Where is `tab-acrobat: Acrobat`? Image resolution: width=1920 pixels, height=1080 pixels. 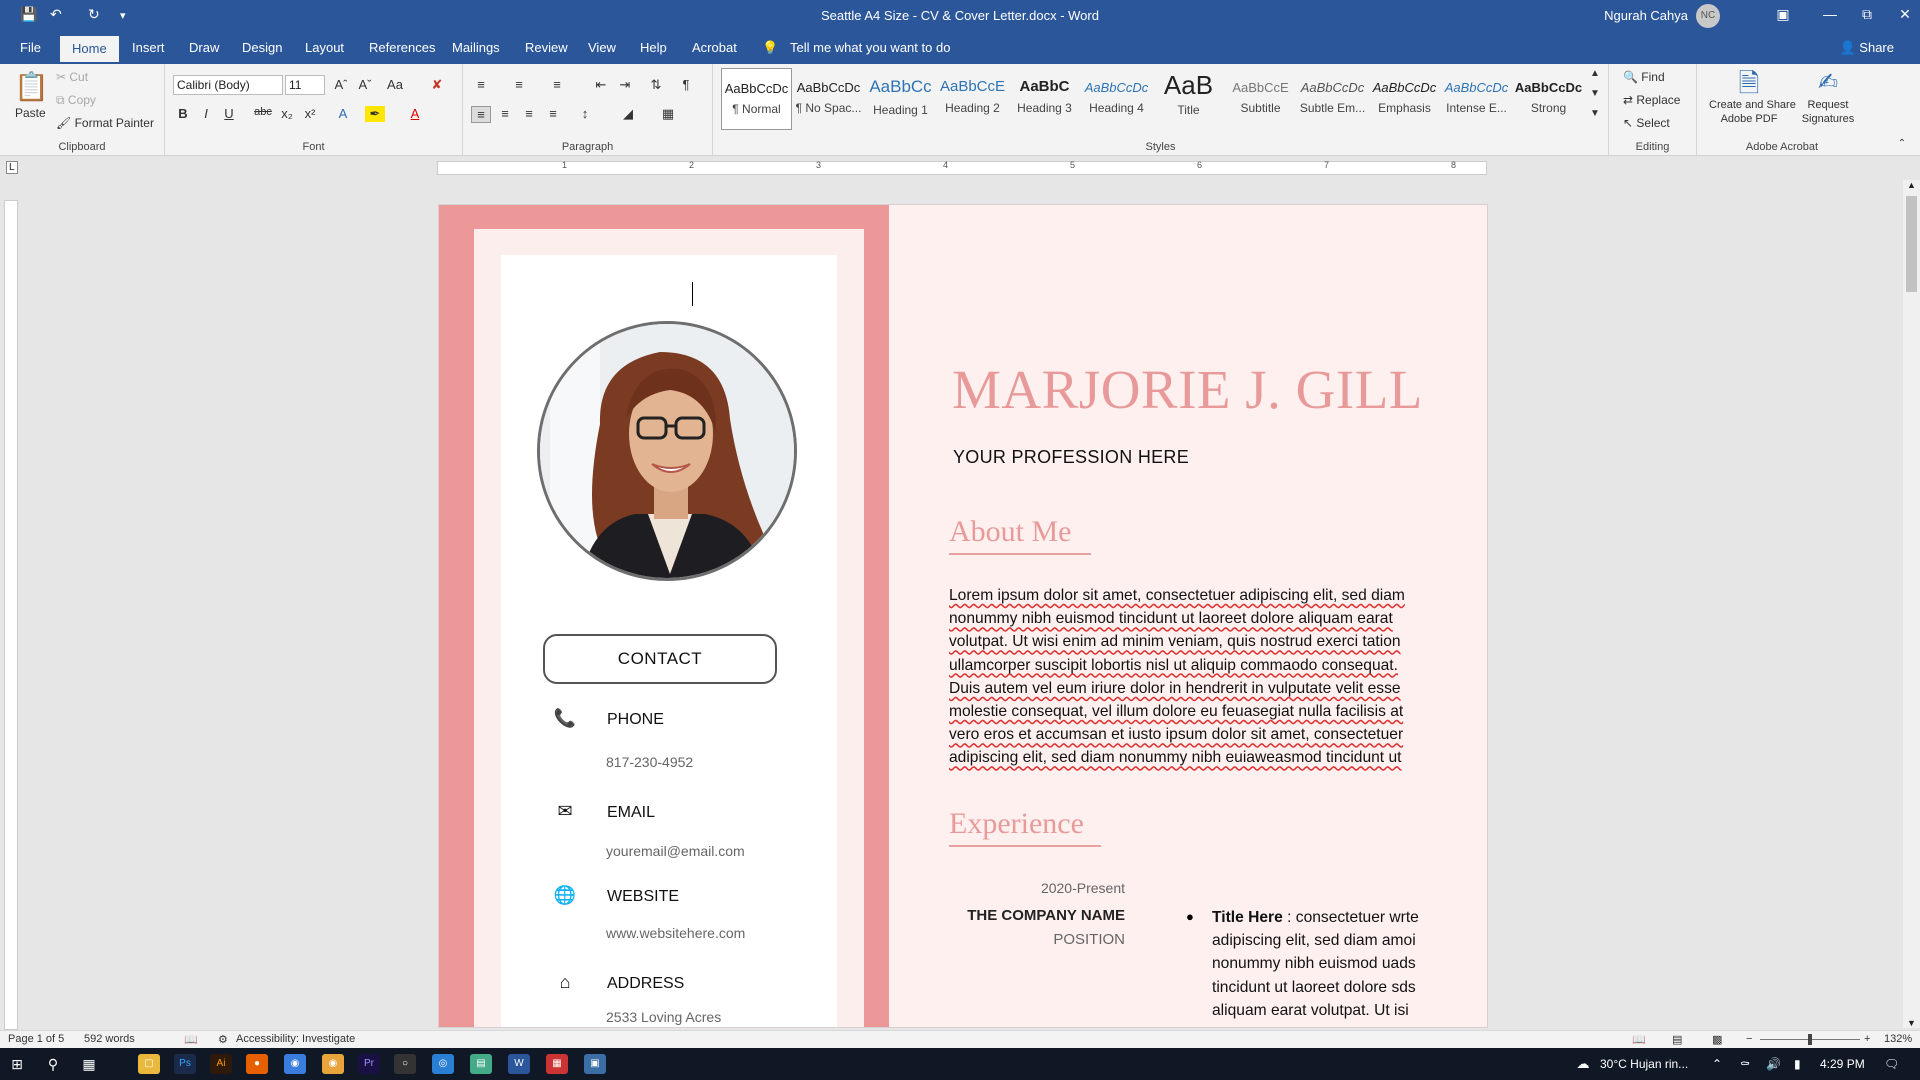 tab-acrobat: Acrobat is located at coordinates (714, 47).